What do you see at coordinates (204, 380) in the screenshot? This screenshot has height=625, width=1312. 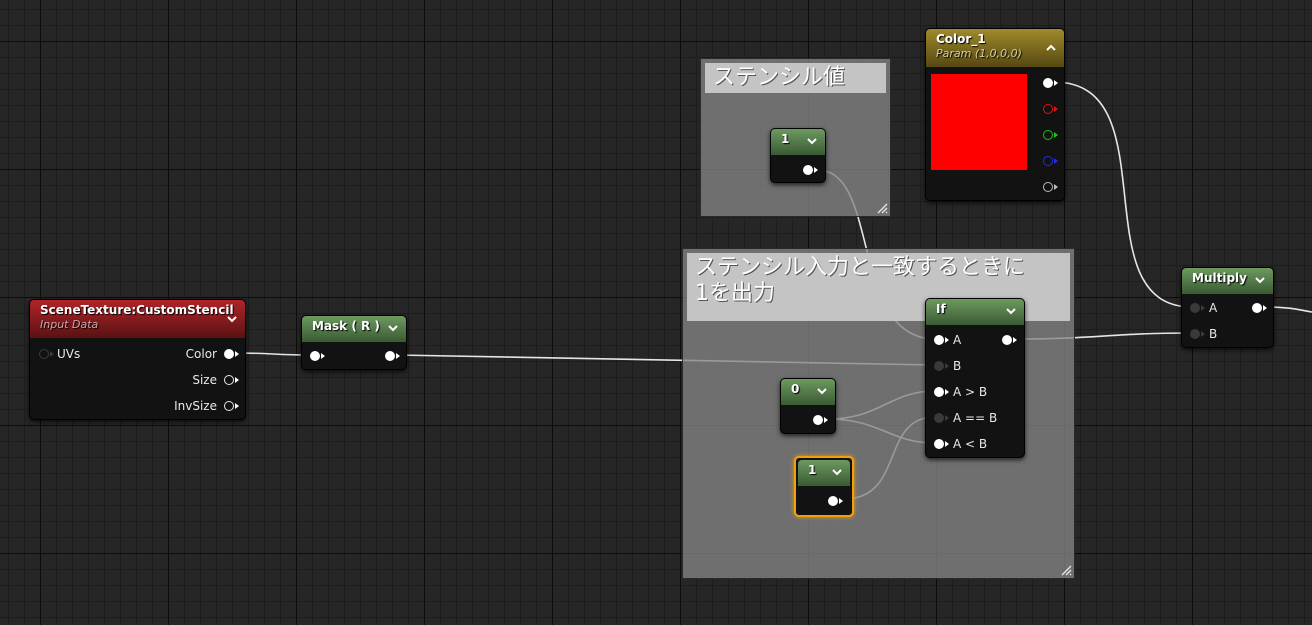 I see `size-label: Size` at bounding box center [204, 380].